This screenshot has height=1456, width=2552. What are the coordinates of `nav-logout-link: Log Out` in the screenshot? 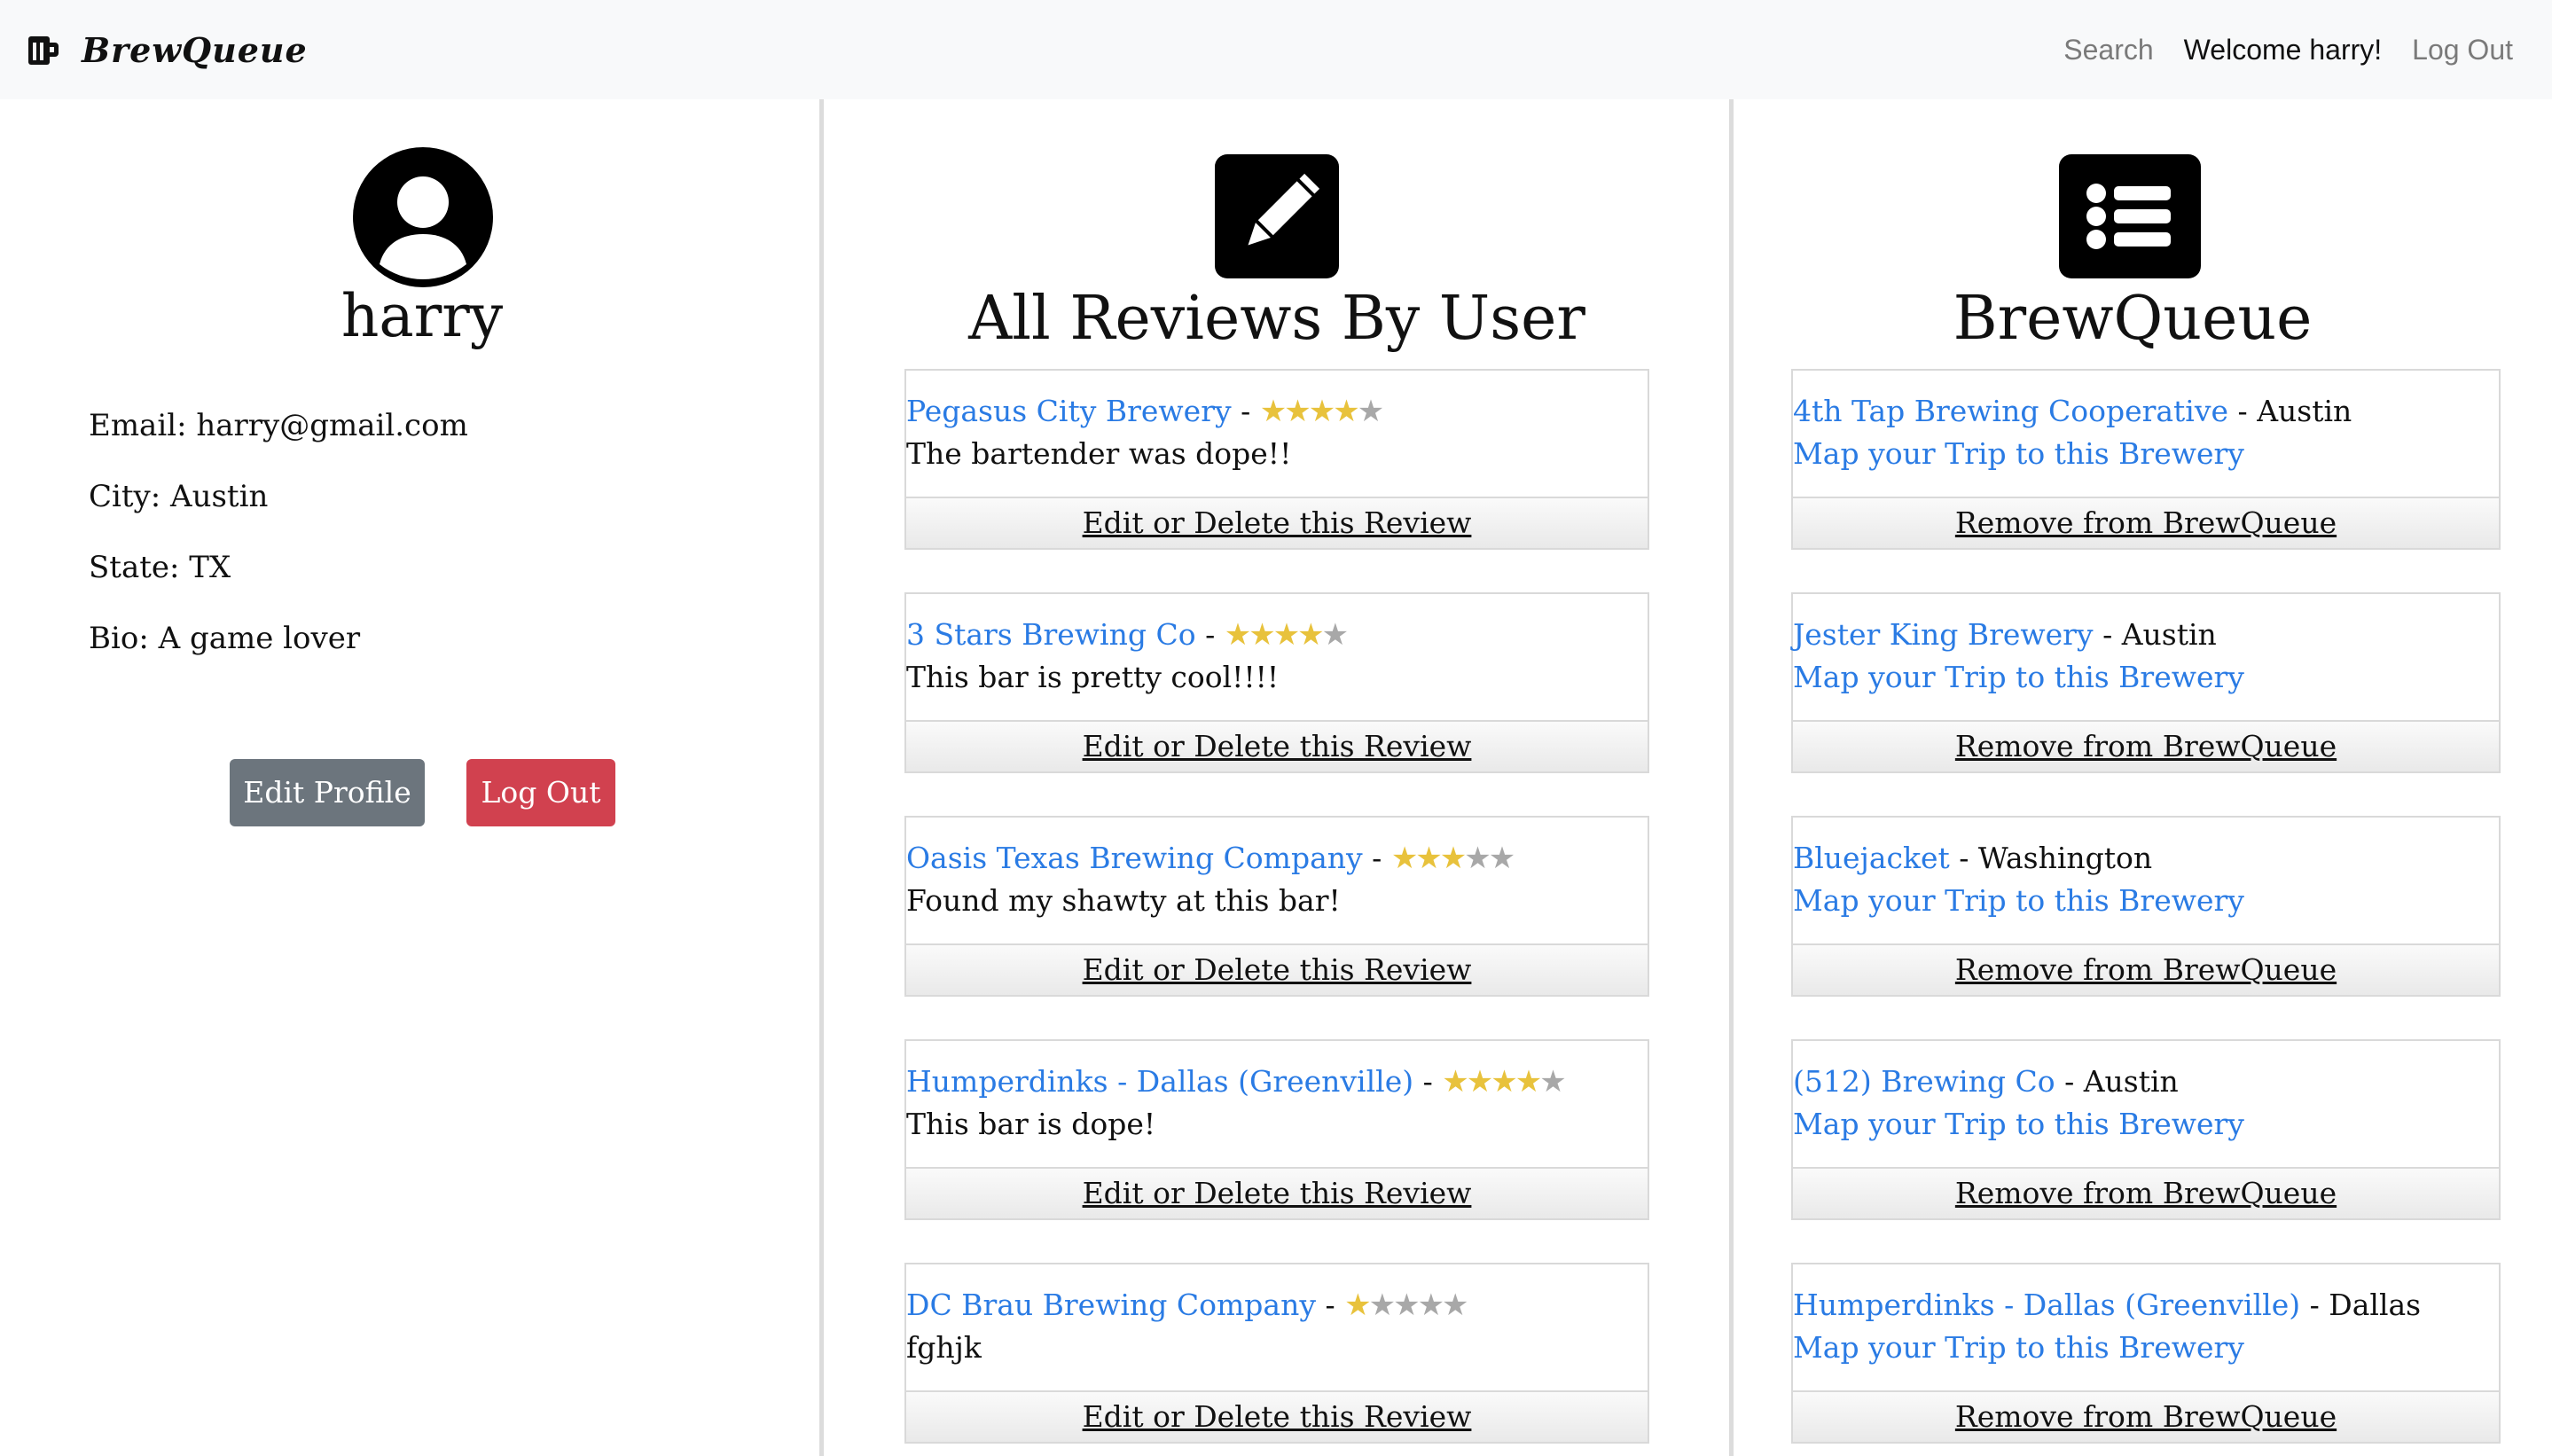 It's located at (2462, 50).